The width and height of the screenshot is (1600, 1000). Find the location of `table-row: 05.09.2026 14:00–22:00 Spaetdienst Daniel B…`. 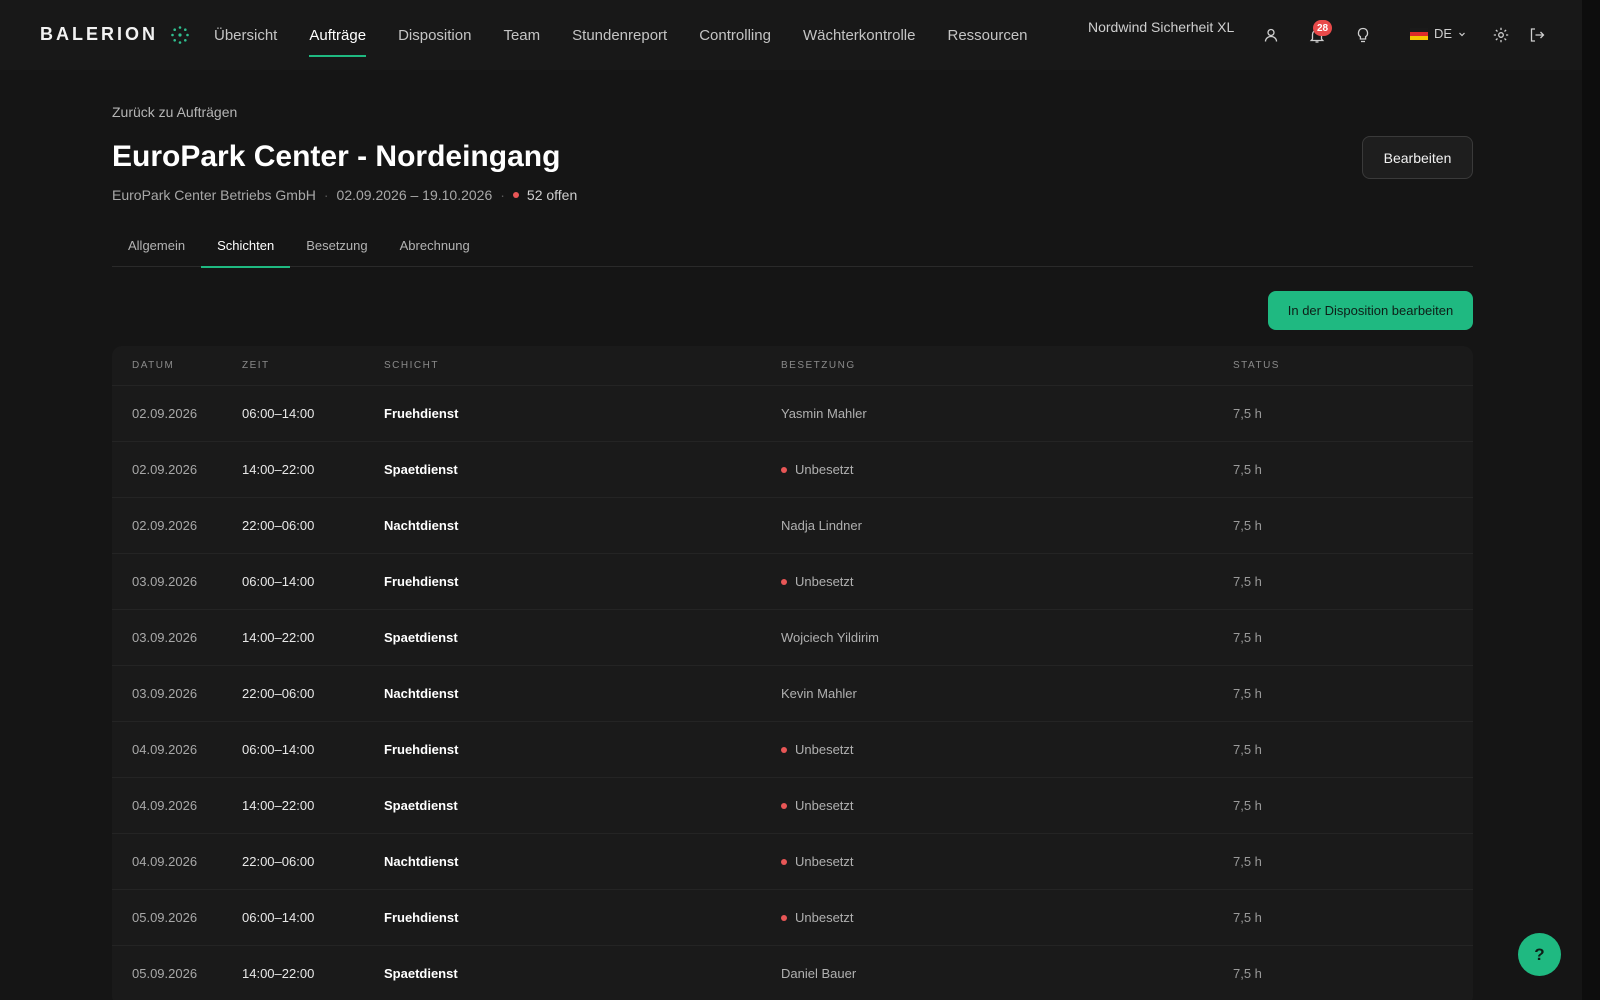

table-row: 05.09.2026 14:00–22:00 Spaetdienst Daniel B… is located at coordinates (792, 973).